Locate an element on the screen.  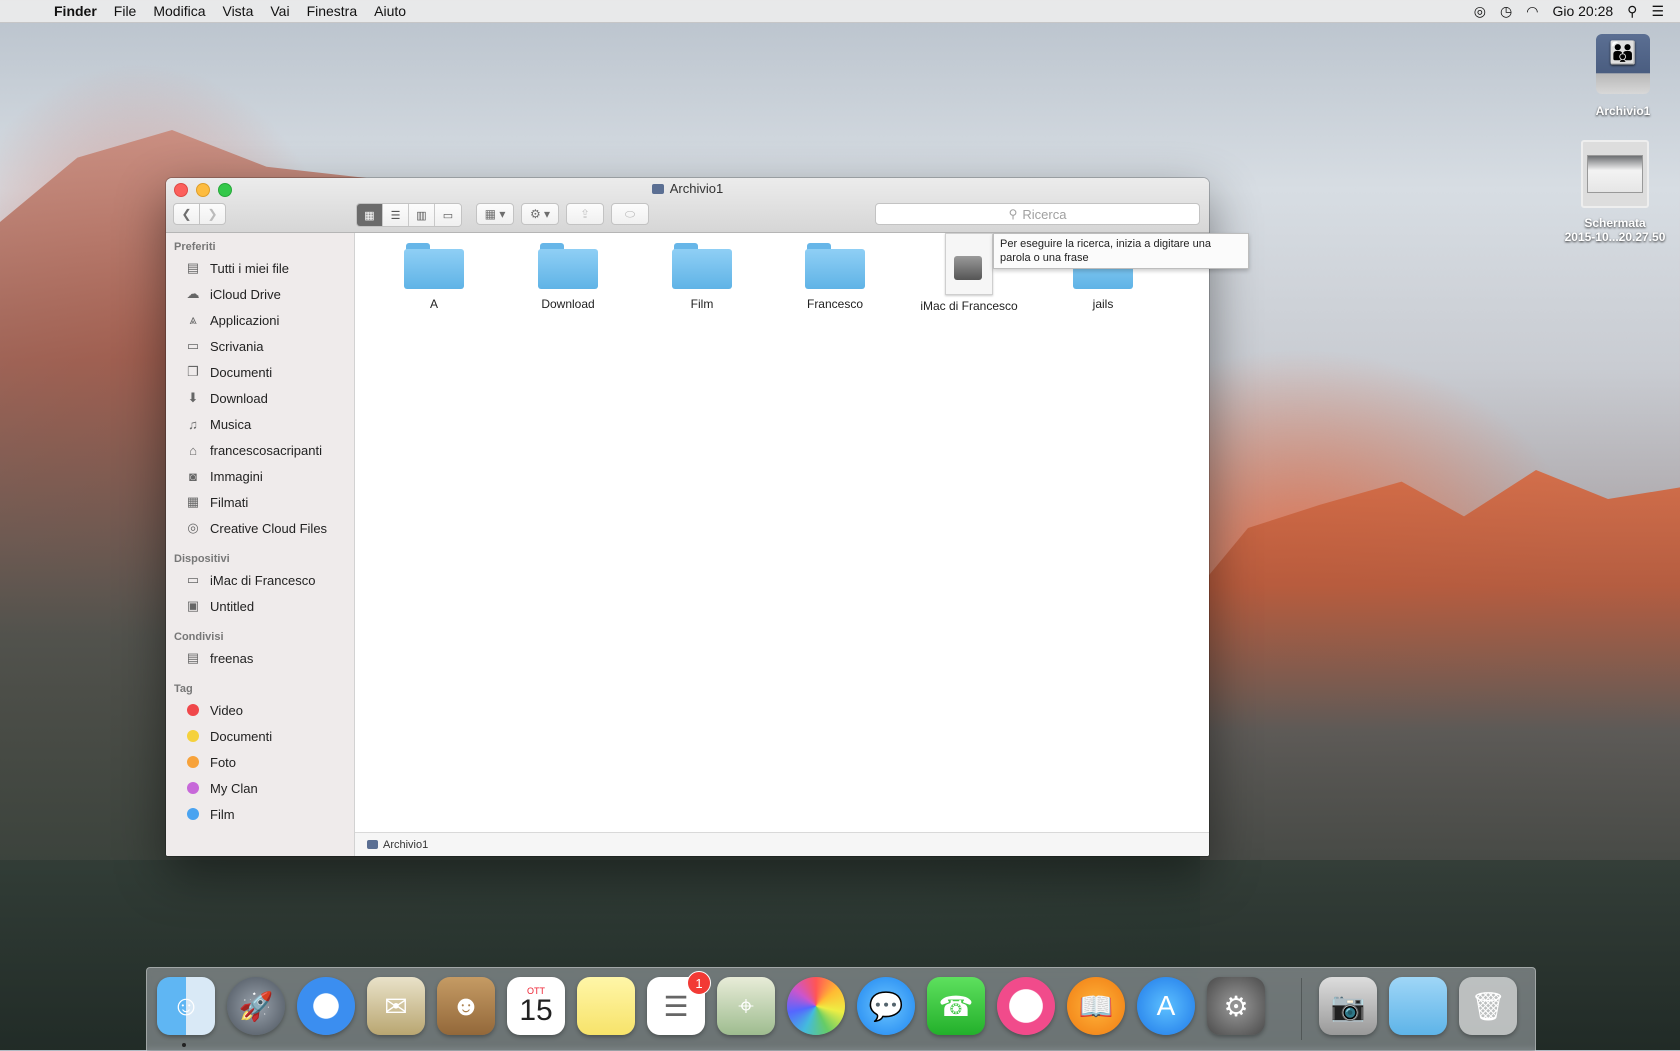
cover-flow-view-icon: ▭ is located at coordinates (448, 215).